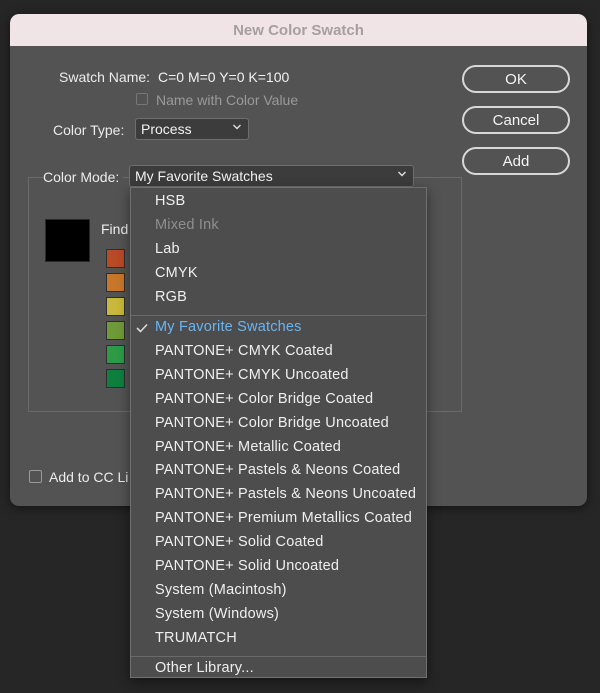  What do you see at coordinates (285, 494) in the screenshot?
I see `menu-item: PANTONE+ Pastels & Neons Uncoated` at bounding box center [285, 494].